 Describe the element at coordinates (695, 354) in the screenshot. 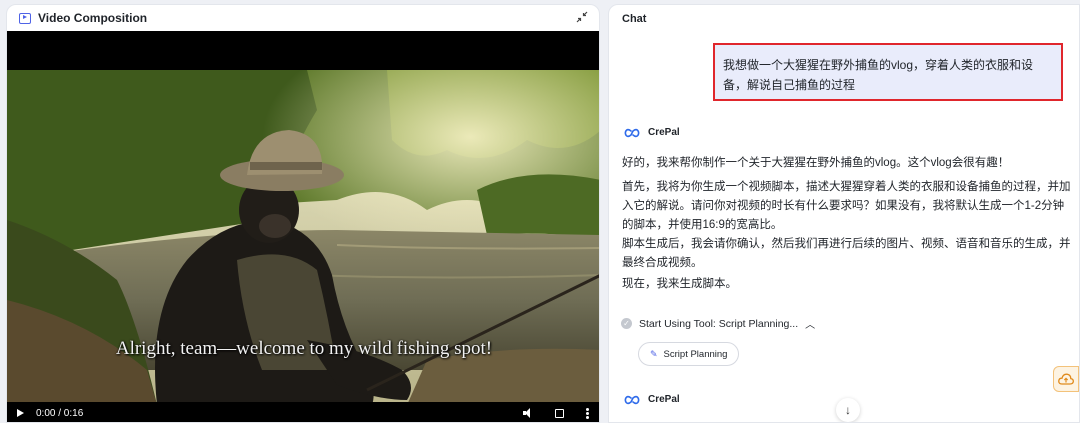

I see `tool-chip-label: Script Planning` at that location.